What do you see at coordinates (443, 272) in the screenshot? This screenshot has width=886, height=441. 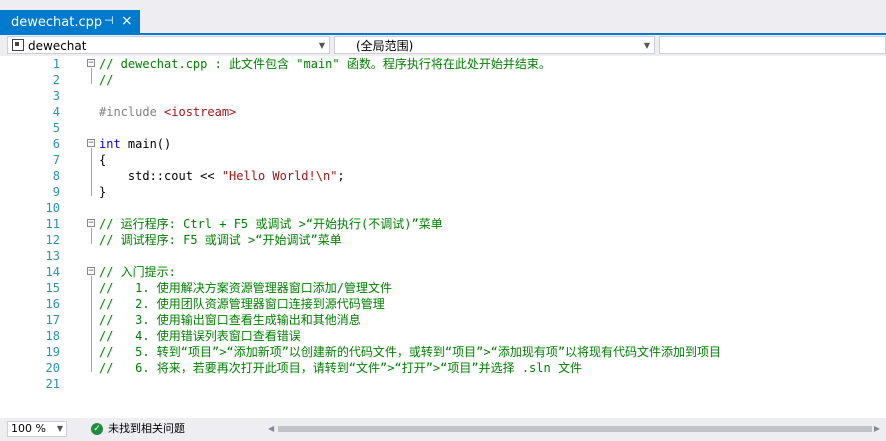 I see `code-line: 14 −// 入门提示:` at bounding box center [443, 272].